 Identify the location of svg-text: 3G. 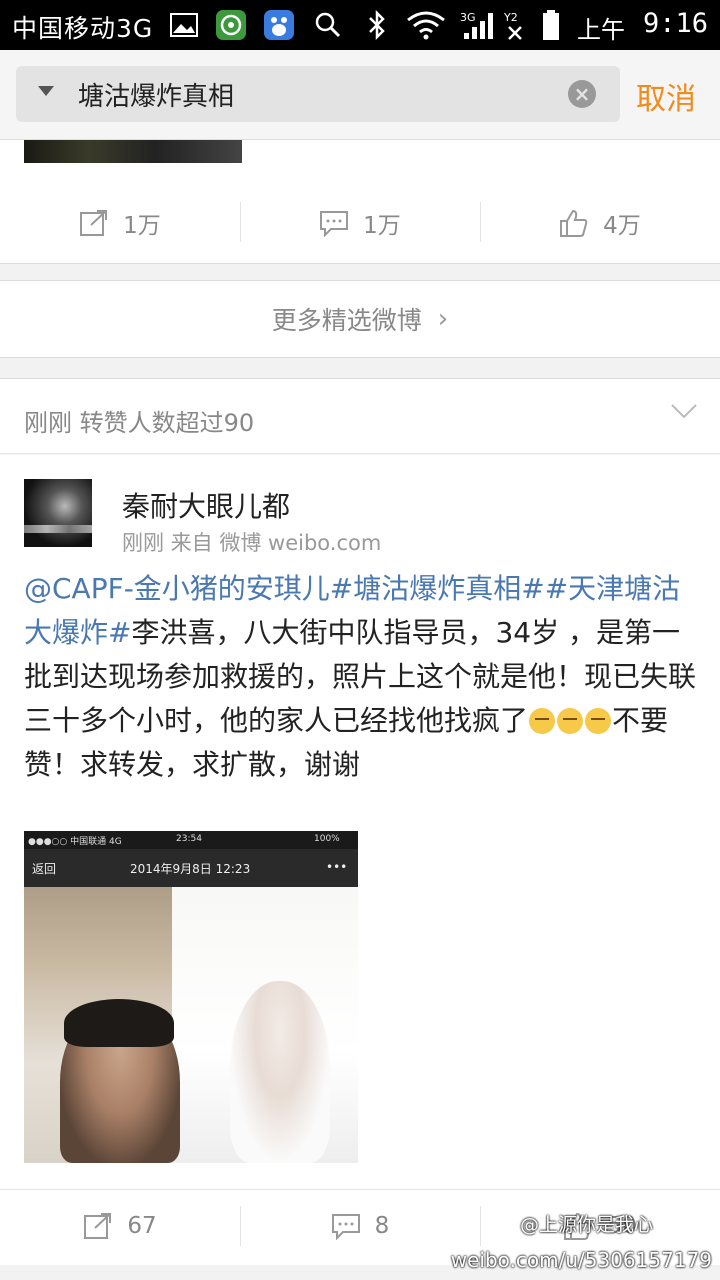
(468, 17).